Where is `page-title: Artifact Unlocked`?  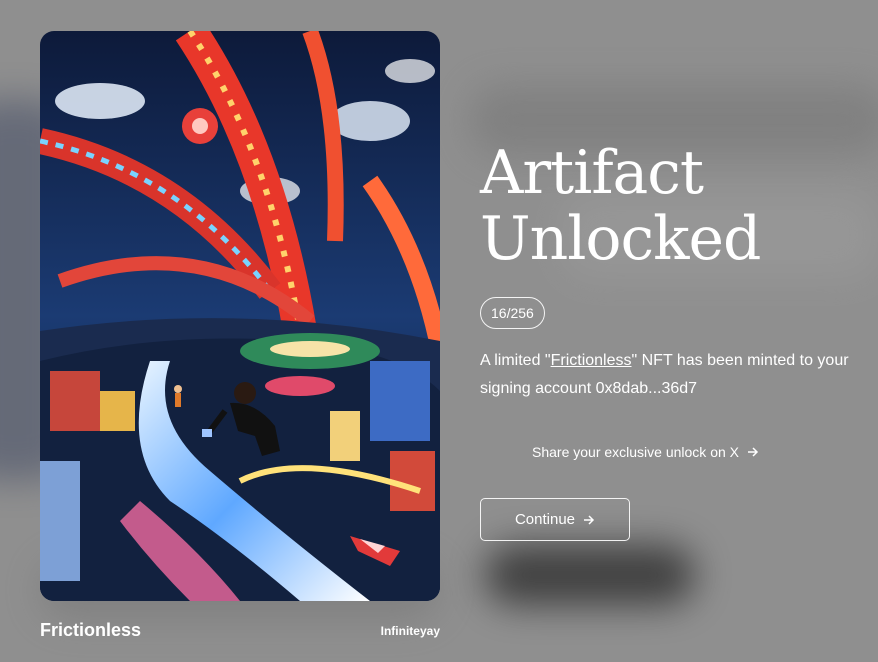
page-title: Artifact Unlocked is located at coordinates (620, 206).